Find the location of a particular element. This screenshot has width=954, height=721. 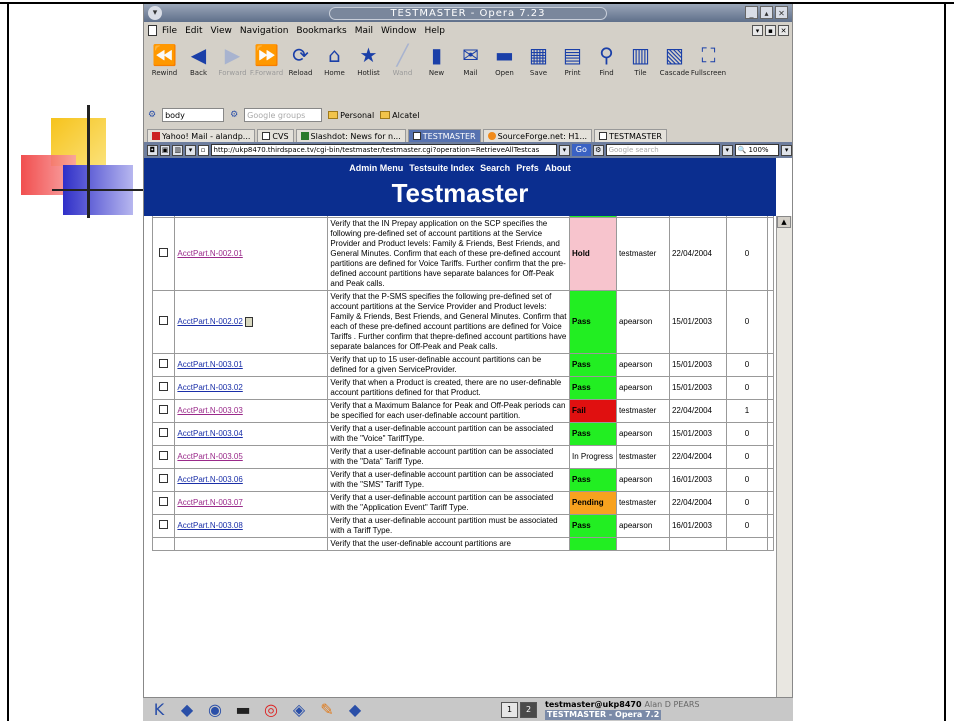

bookmark-icon: ▣ is located at coordinates (165, 150).